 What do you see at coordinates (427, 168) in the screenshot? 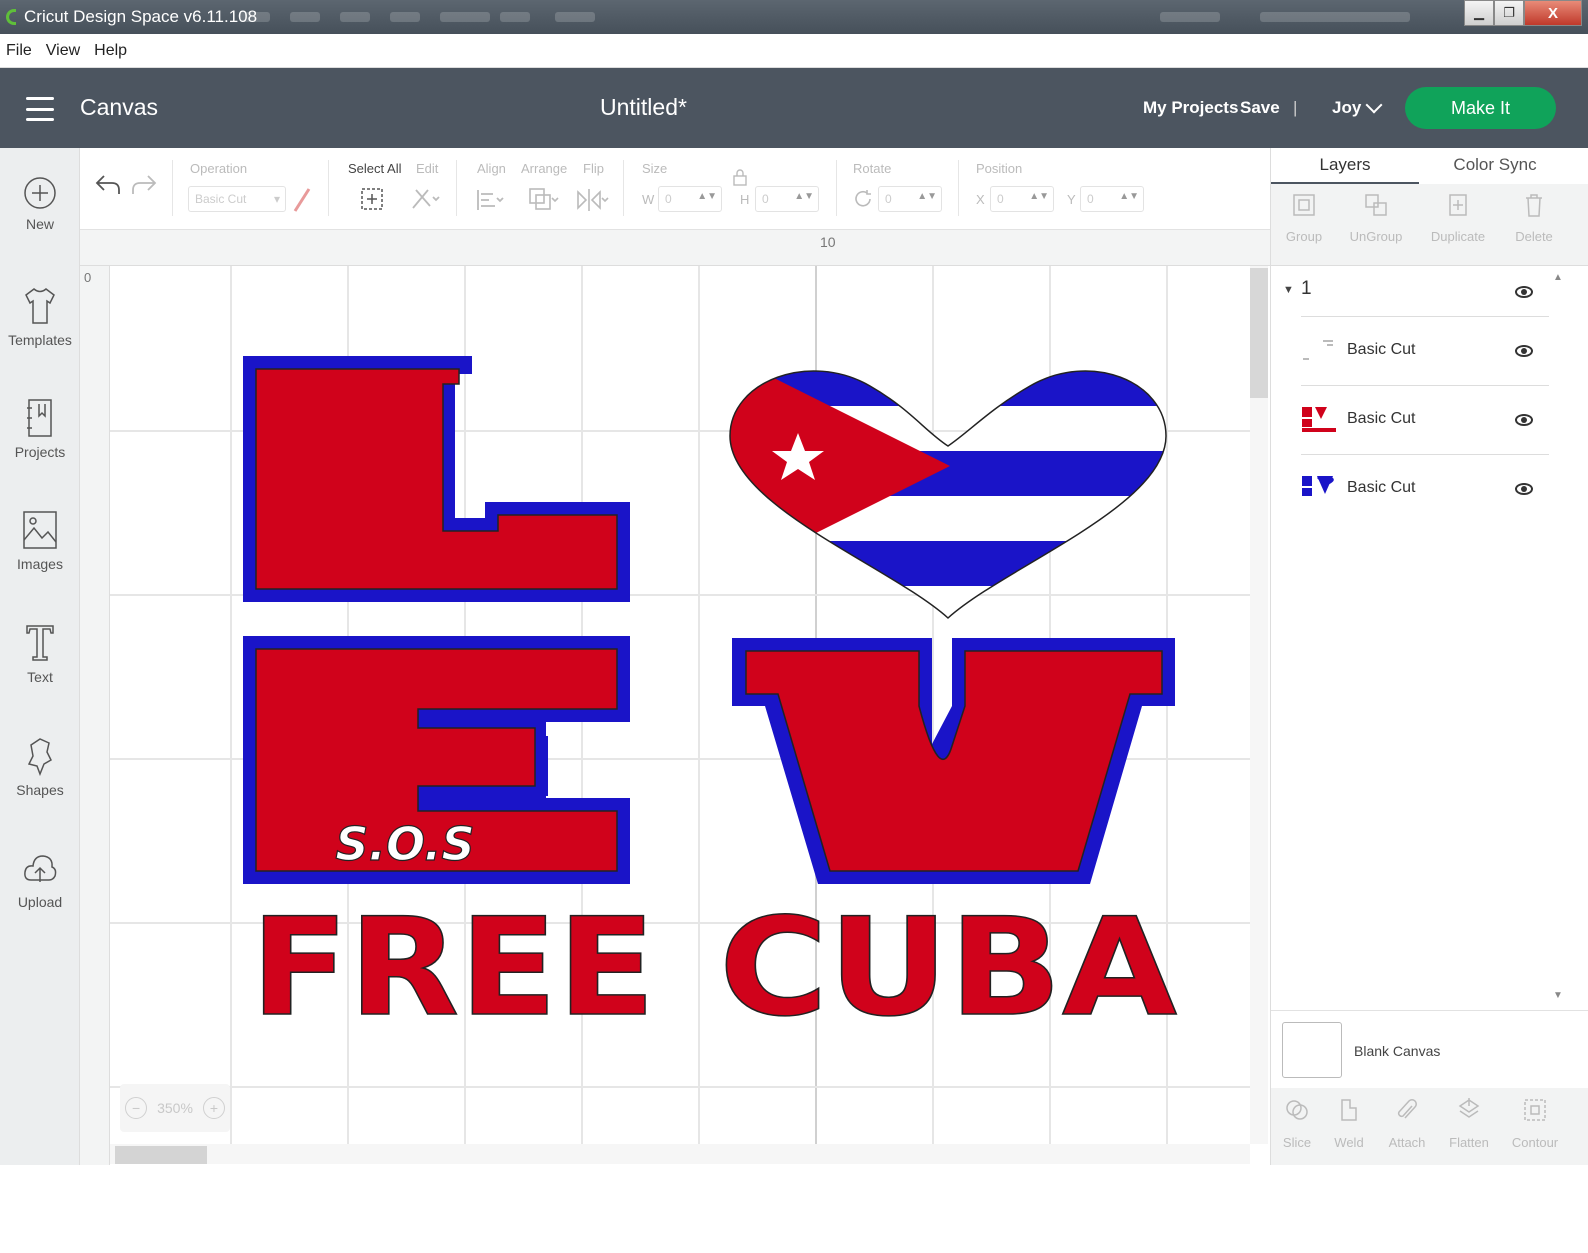
I see `edit-label: Edit` at bounding box center [427, 168].